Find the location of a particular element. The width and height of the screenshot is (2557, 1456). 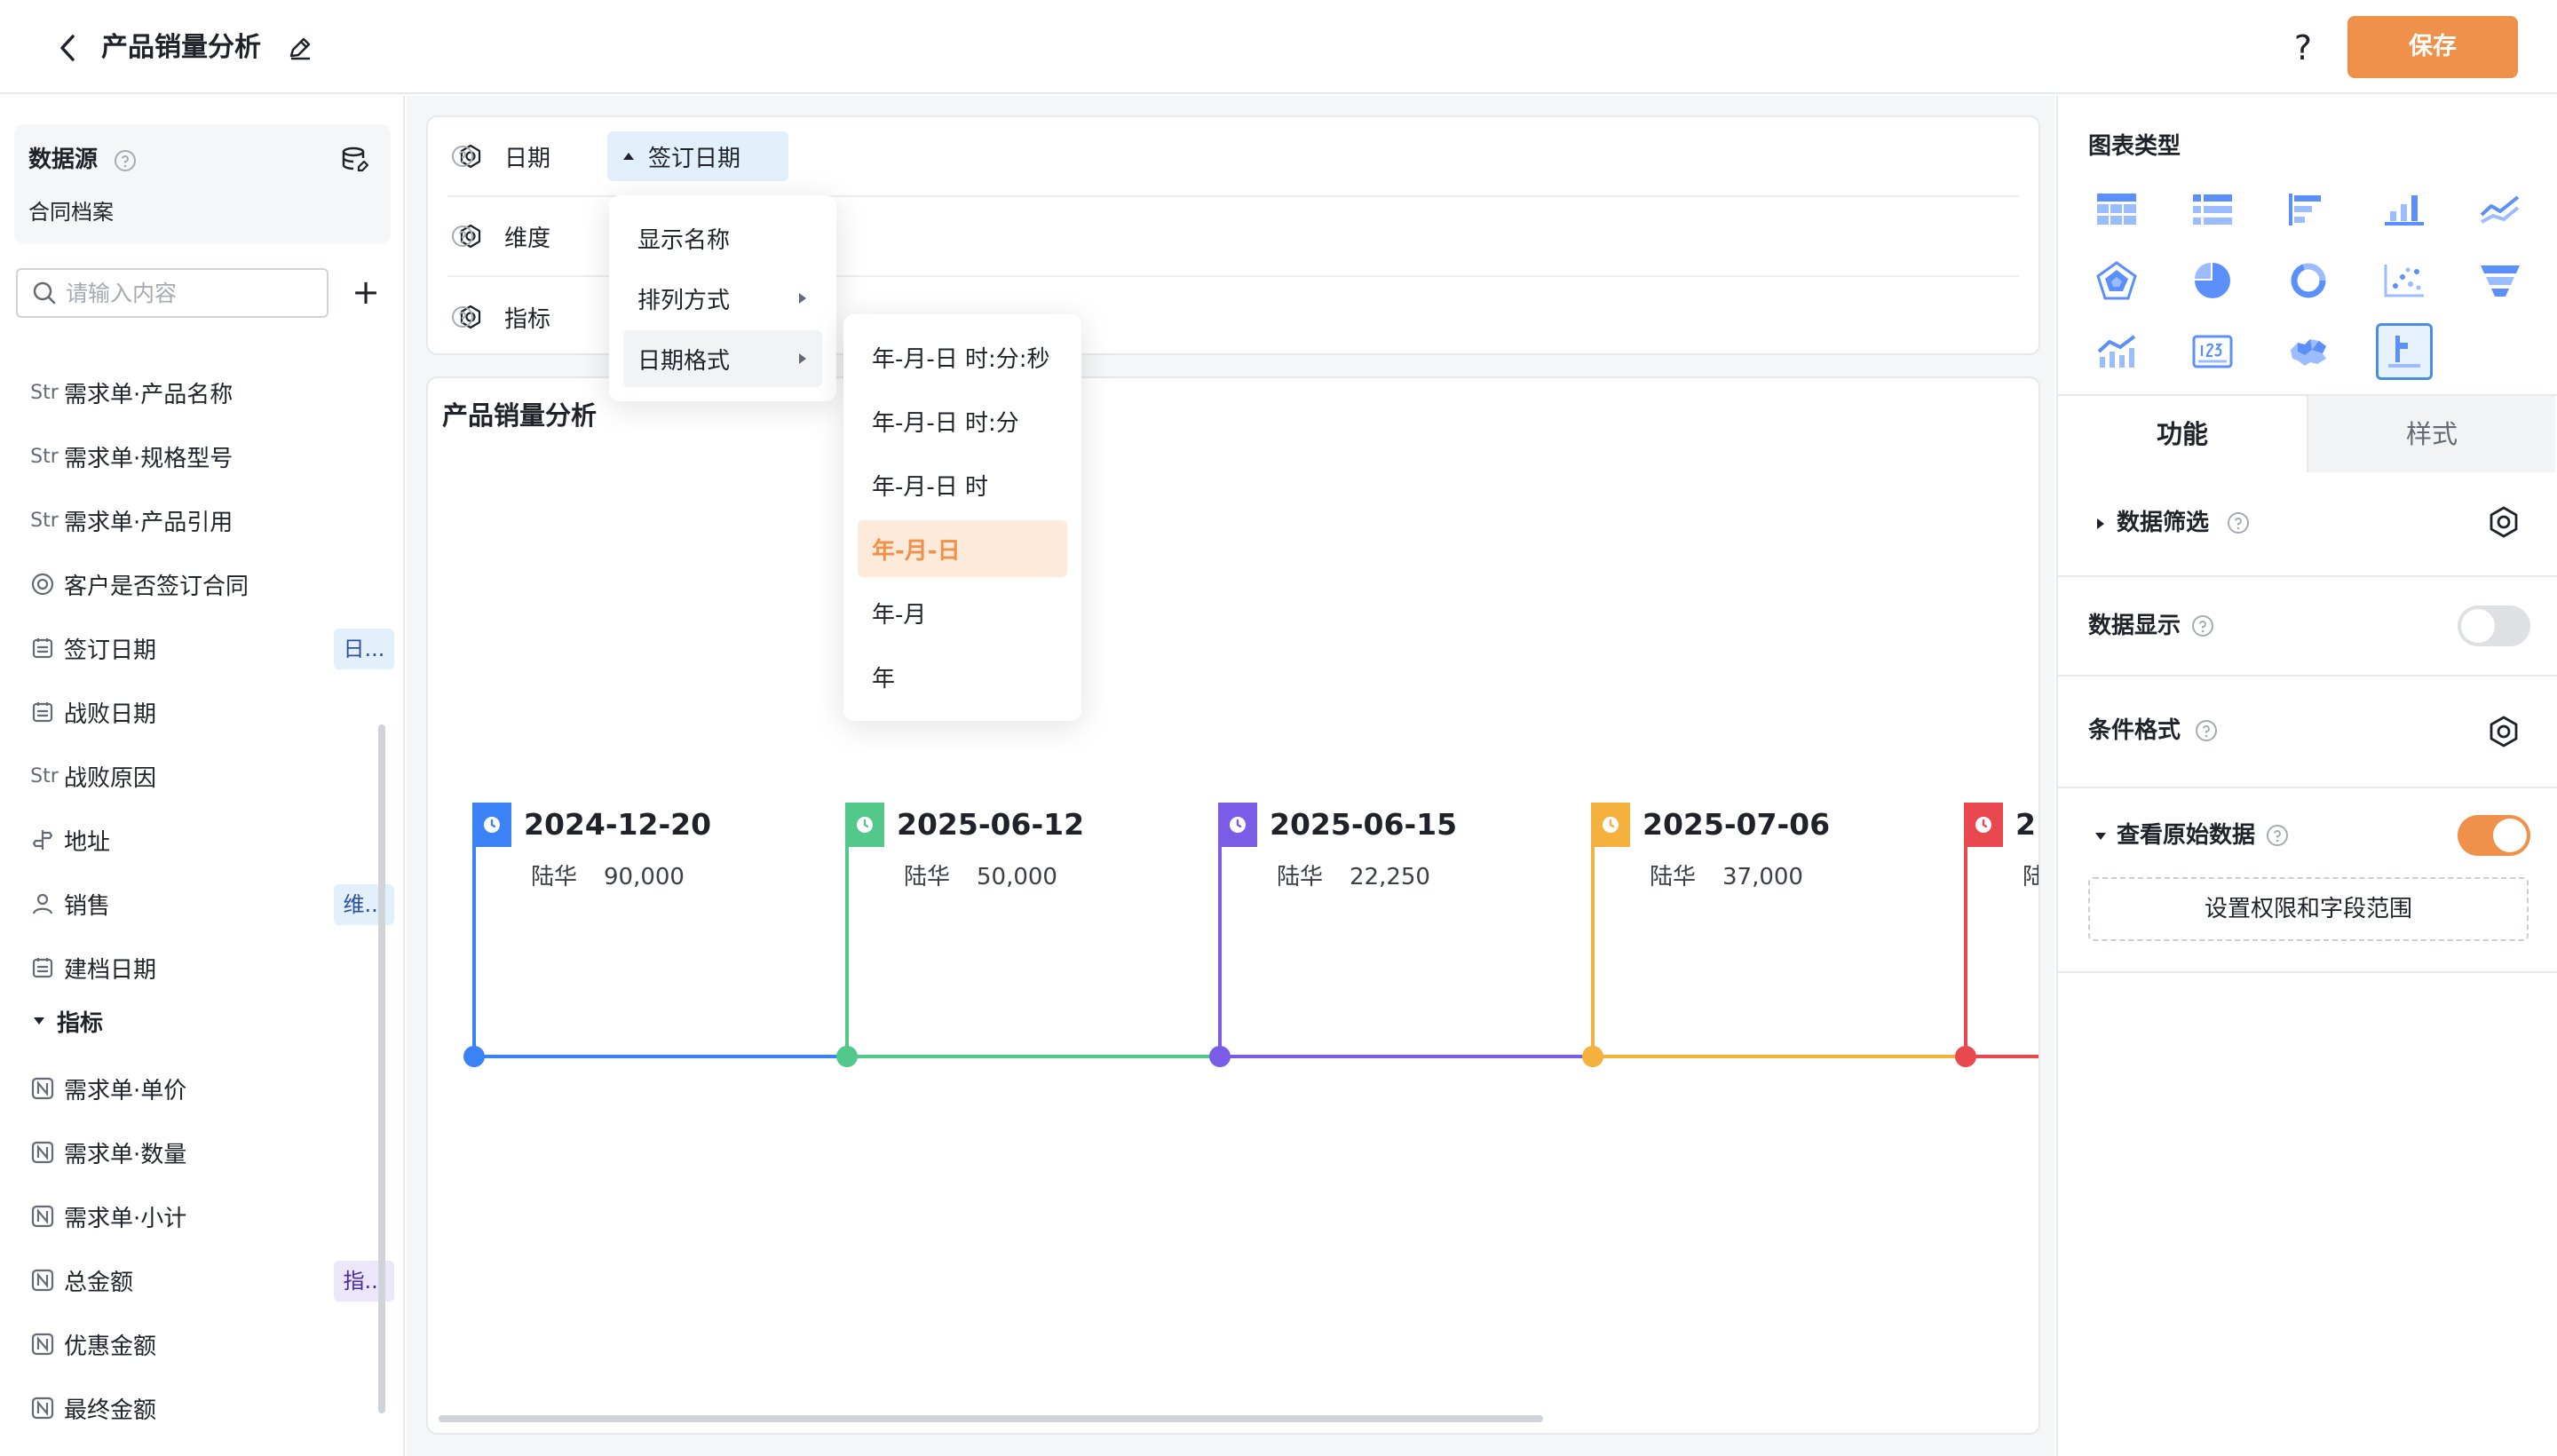

set-permission-button: 设置权限和字段范围 is located at coordinates (2308, 909).